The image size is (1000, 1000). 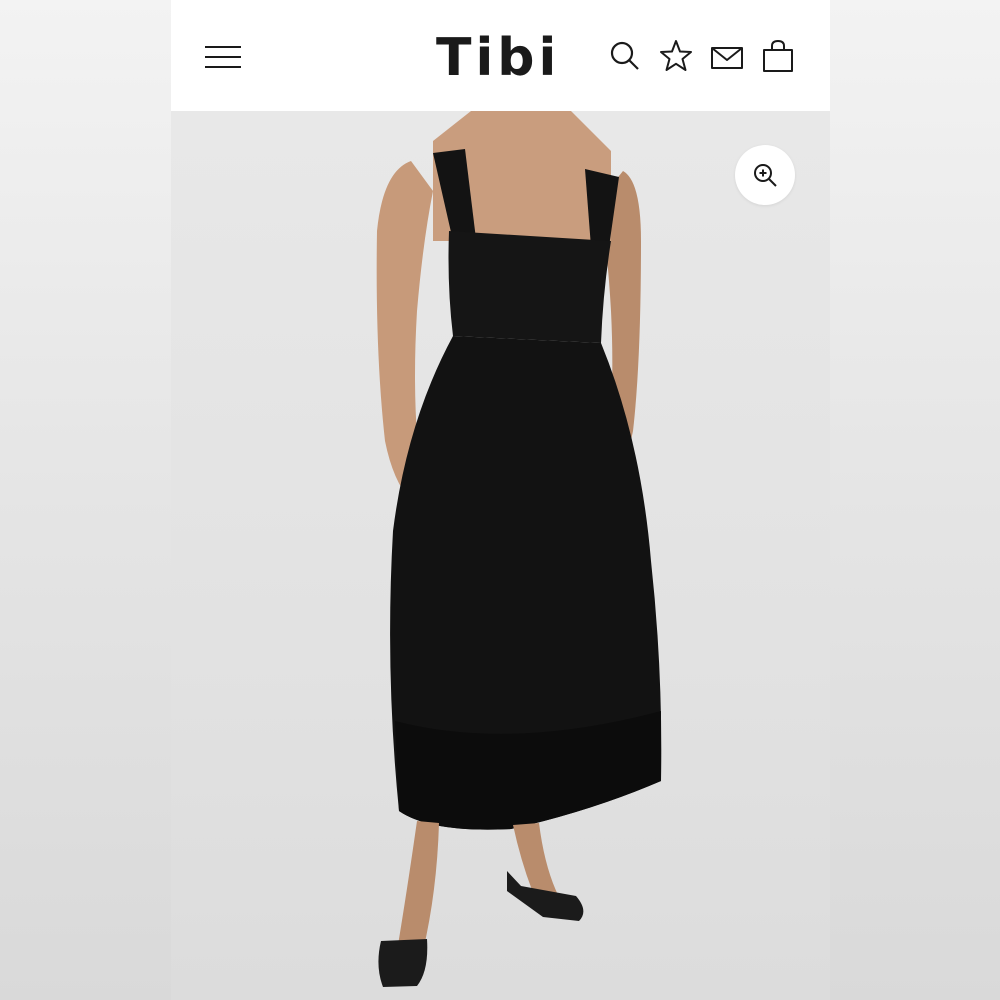 I want to click on star-icon, so click(x=676, y=56).